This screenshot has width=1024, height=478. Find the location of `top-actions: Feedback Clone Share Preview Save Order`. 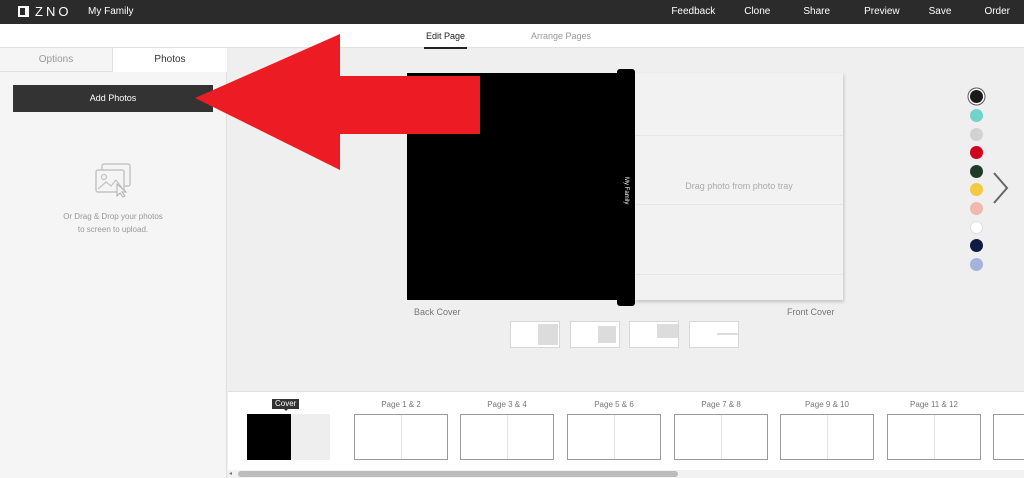

top-actions: Feedback Clone Share Preview Save Order is located at coordinates (840, 12).